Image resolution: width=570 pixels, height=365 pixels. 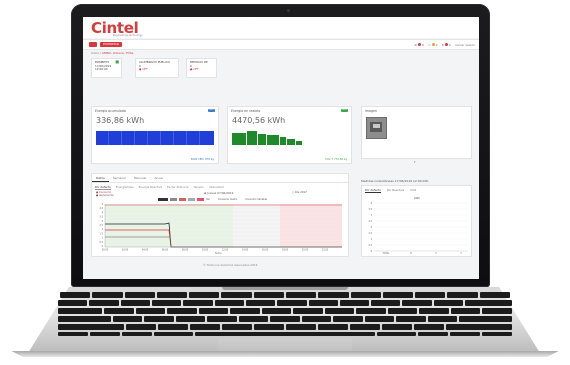 I want to click on tab-mensual: Mensual, so click(x=140, y=178).